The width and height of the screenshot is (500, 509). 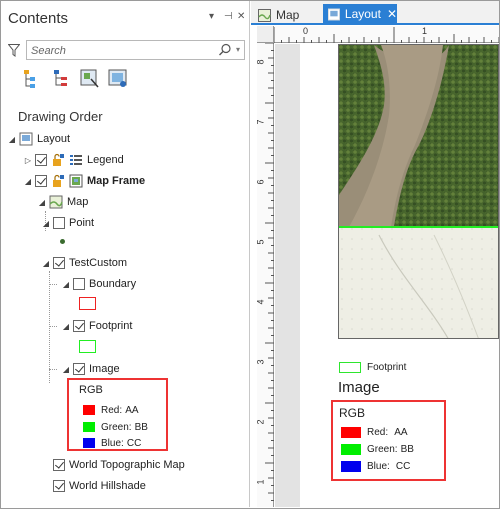 I want to click on search-icon, so click(x=225, y=50).